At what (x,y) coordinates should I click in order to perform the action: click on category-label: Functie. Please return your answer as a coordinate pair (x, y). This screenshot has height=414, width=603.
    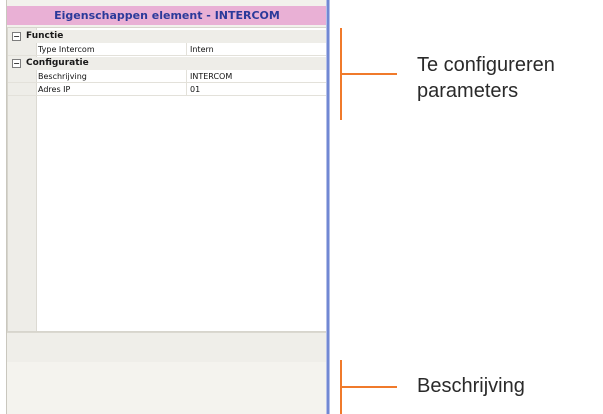
    Looking at the image, I should click on (45, 36).